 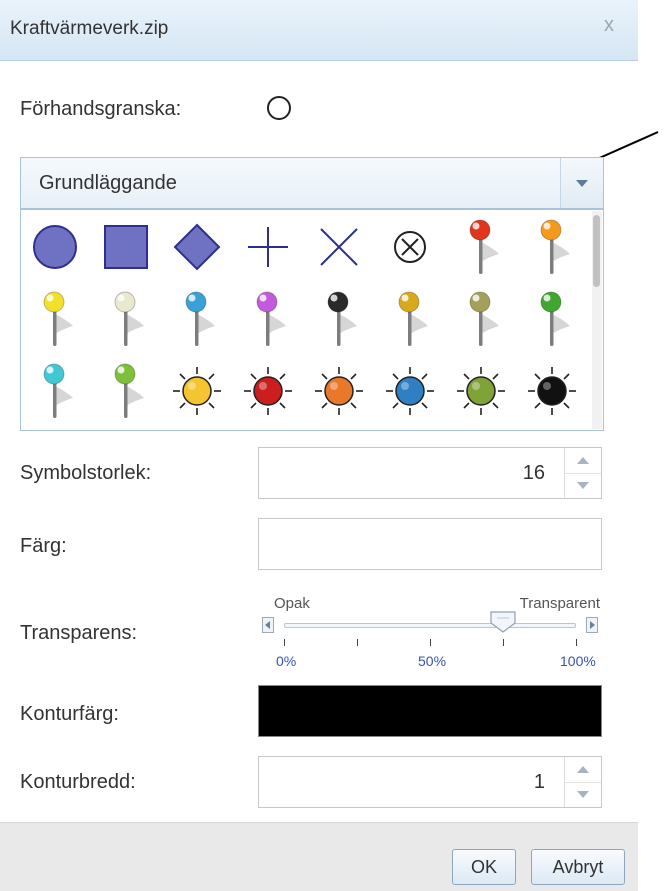 What do you see at coordinates (292, 603) in the screenshot?
I see `slider-min-label: Opak` at bounding box center [292, 603].